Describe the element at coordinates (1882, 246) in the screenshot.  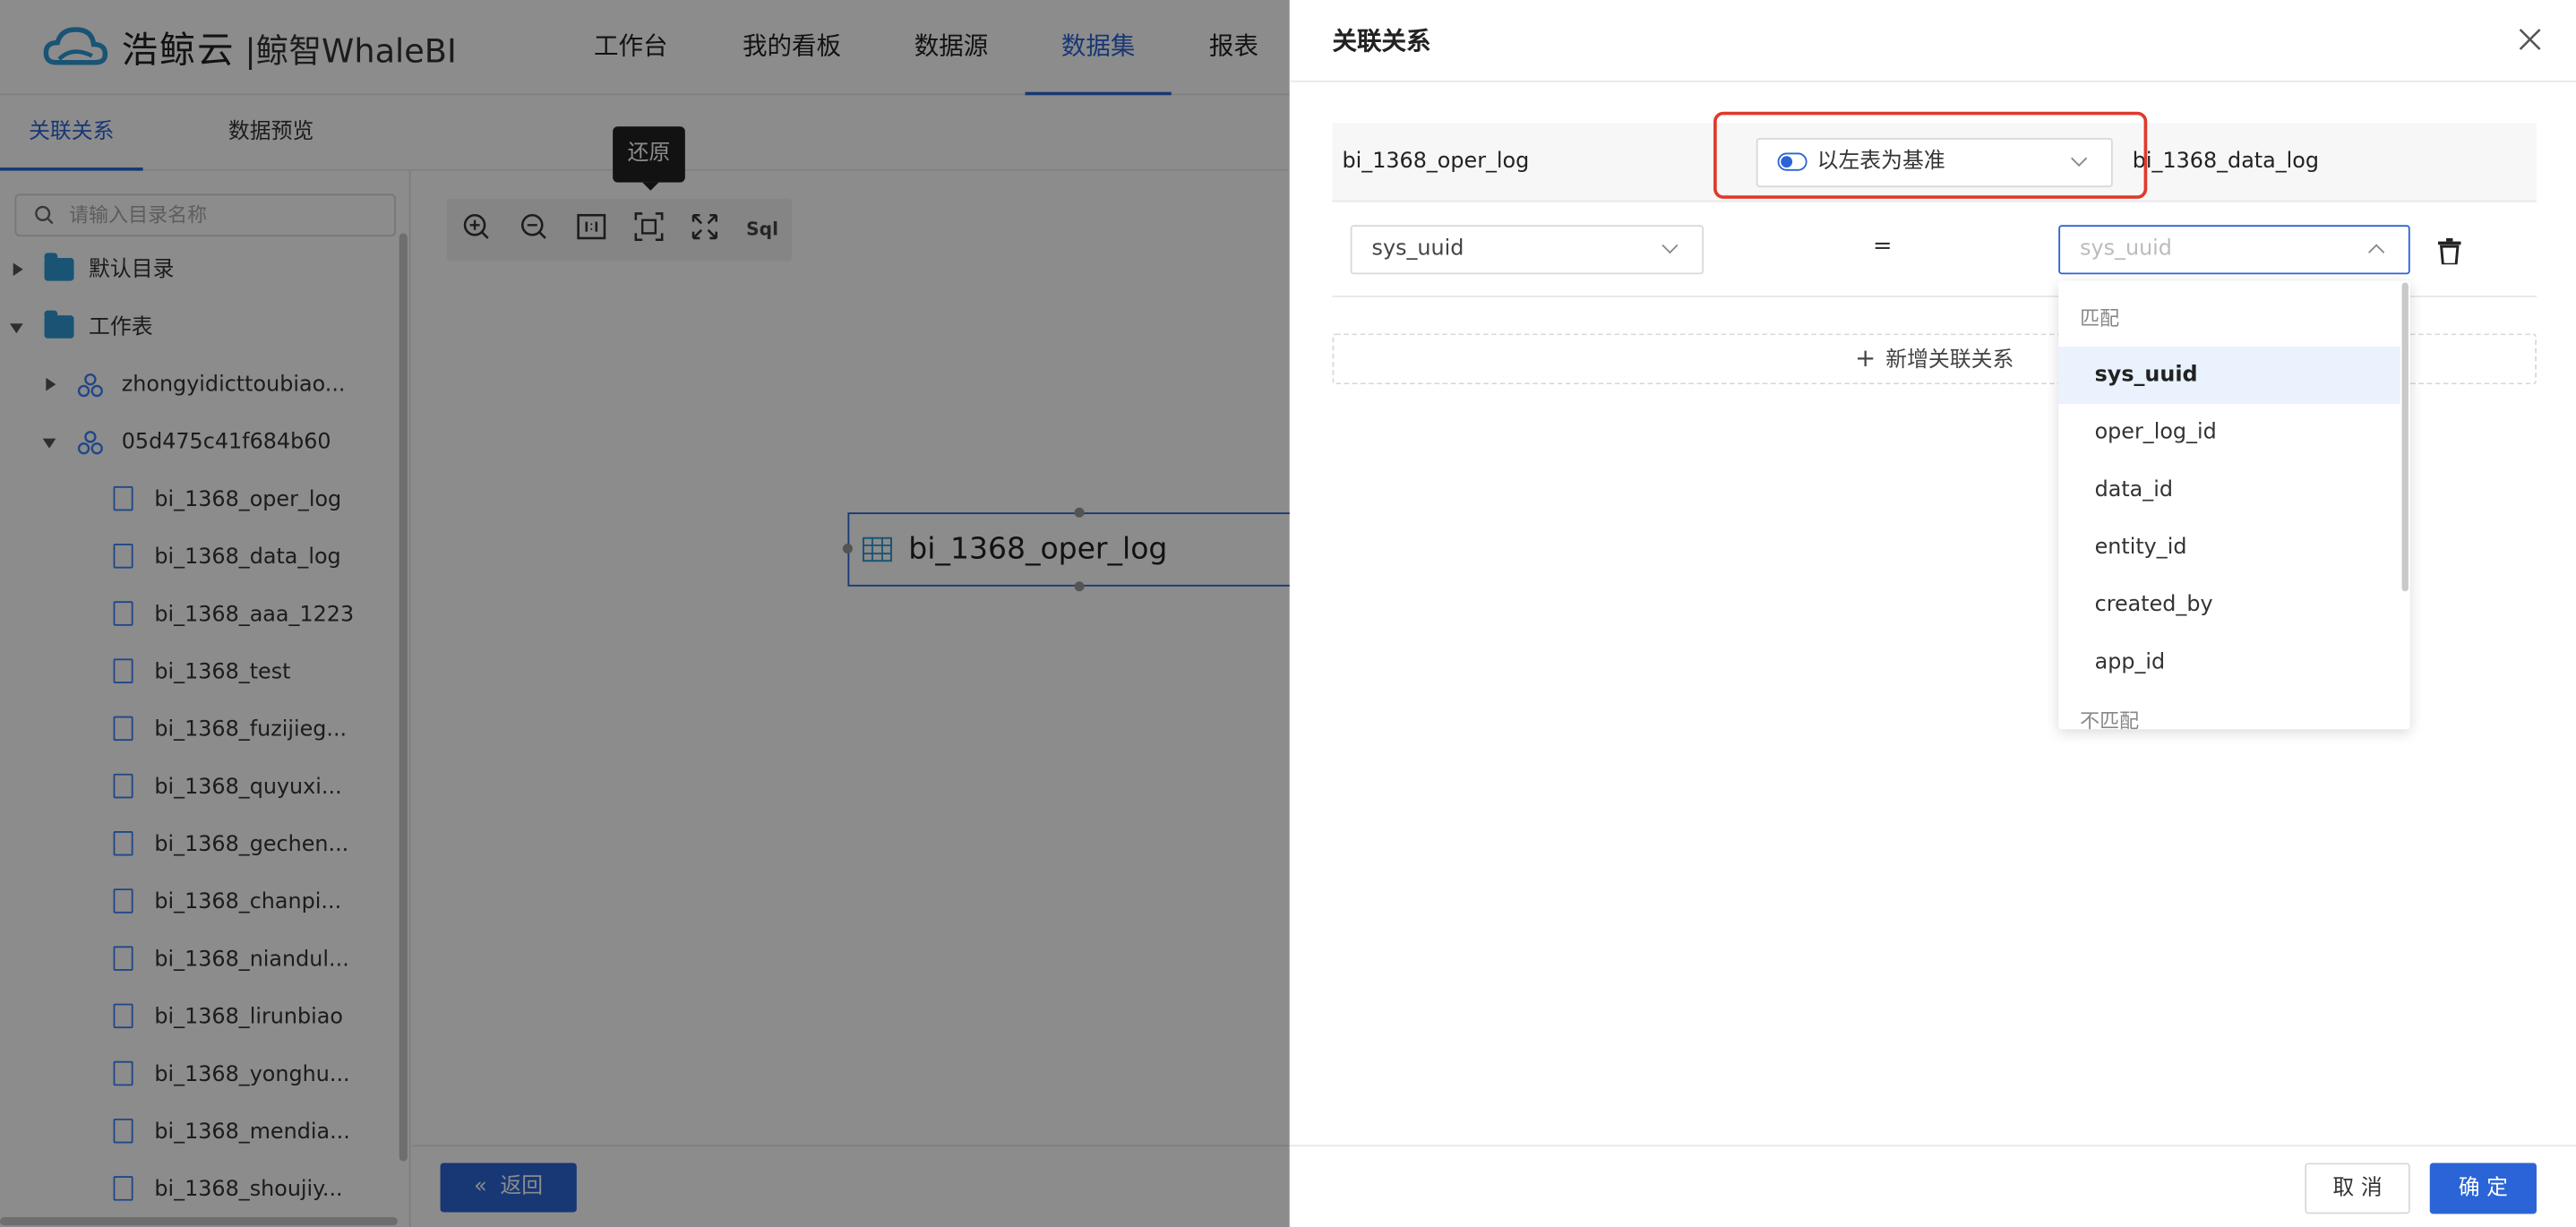
I see `equals-sign: =` at that location.